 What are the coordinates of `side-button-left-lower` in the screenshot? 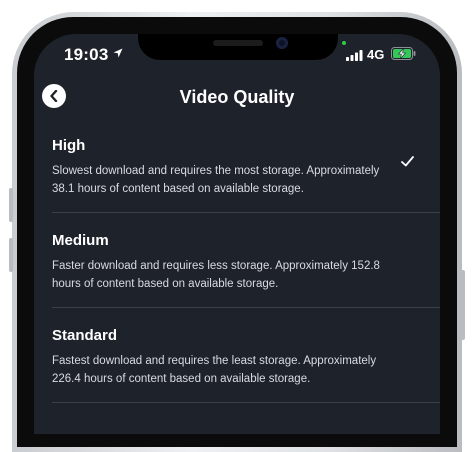 It's located at (11, 255).